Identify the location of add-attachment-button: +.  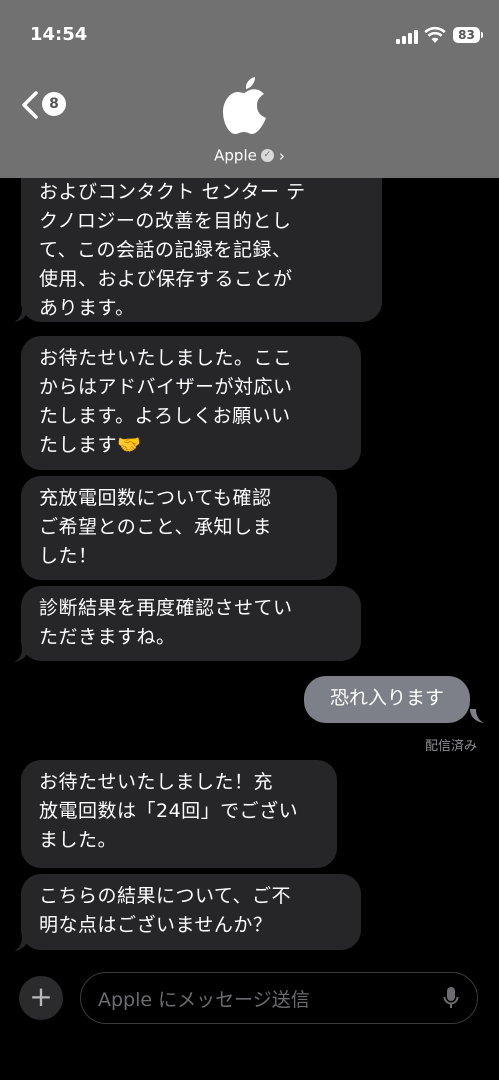
(41, 998).